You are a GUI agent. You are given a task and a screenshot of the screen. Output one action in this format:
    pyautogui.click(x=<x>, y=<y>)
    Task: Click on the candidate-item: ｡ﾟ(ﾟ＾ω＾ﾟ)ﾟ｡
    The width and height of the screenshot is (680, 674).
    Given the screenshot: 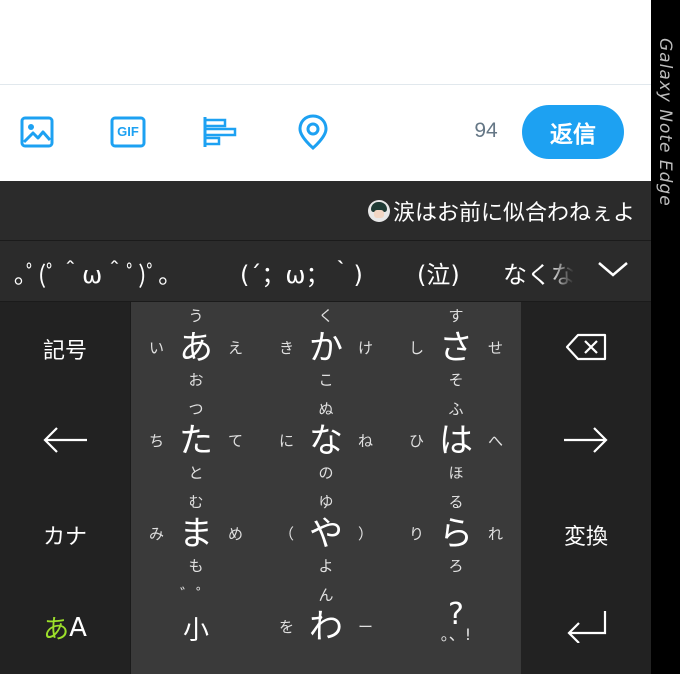 What is the action you would take?
    pyautogui.click(x=92, y=272)
    